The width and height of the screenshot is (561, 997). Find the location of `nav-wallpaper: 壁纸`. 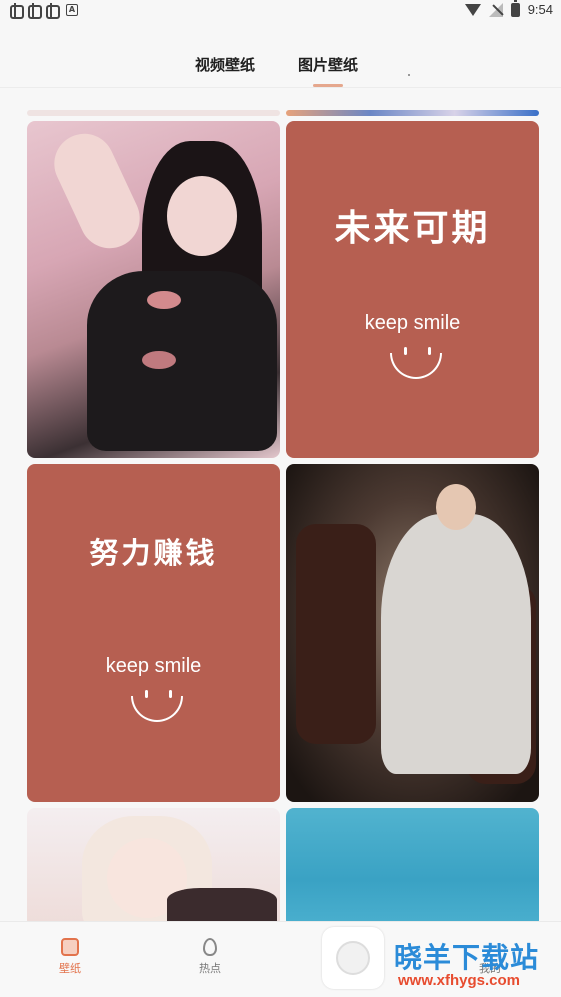

nav-wallpaper: 壁纸 is located at coordinates (70, 957).